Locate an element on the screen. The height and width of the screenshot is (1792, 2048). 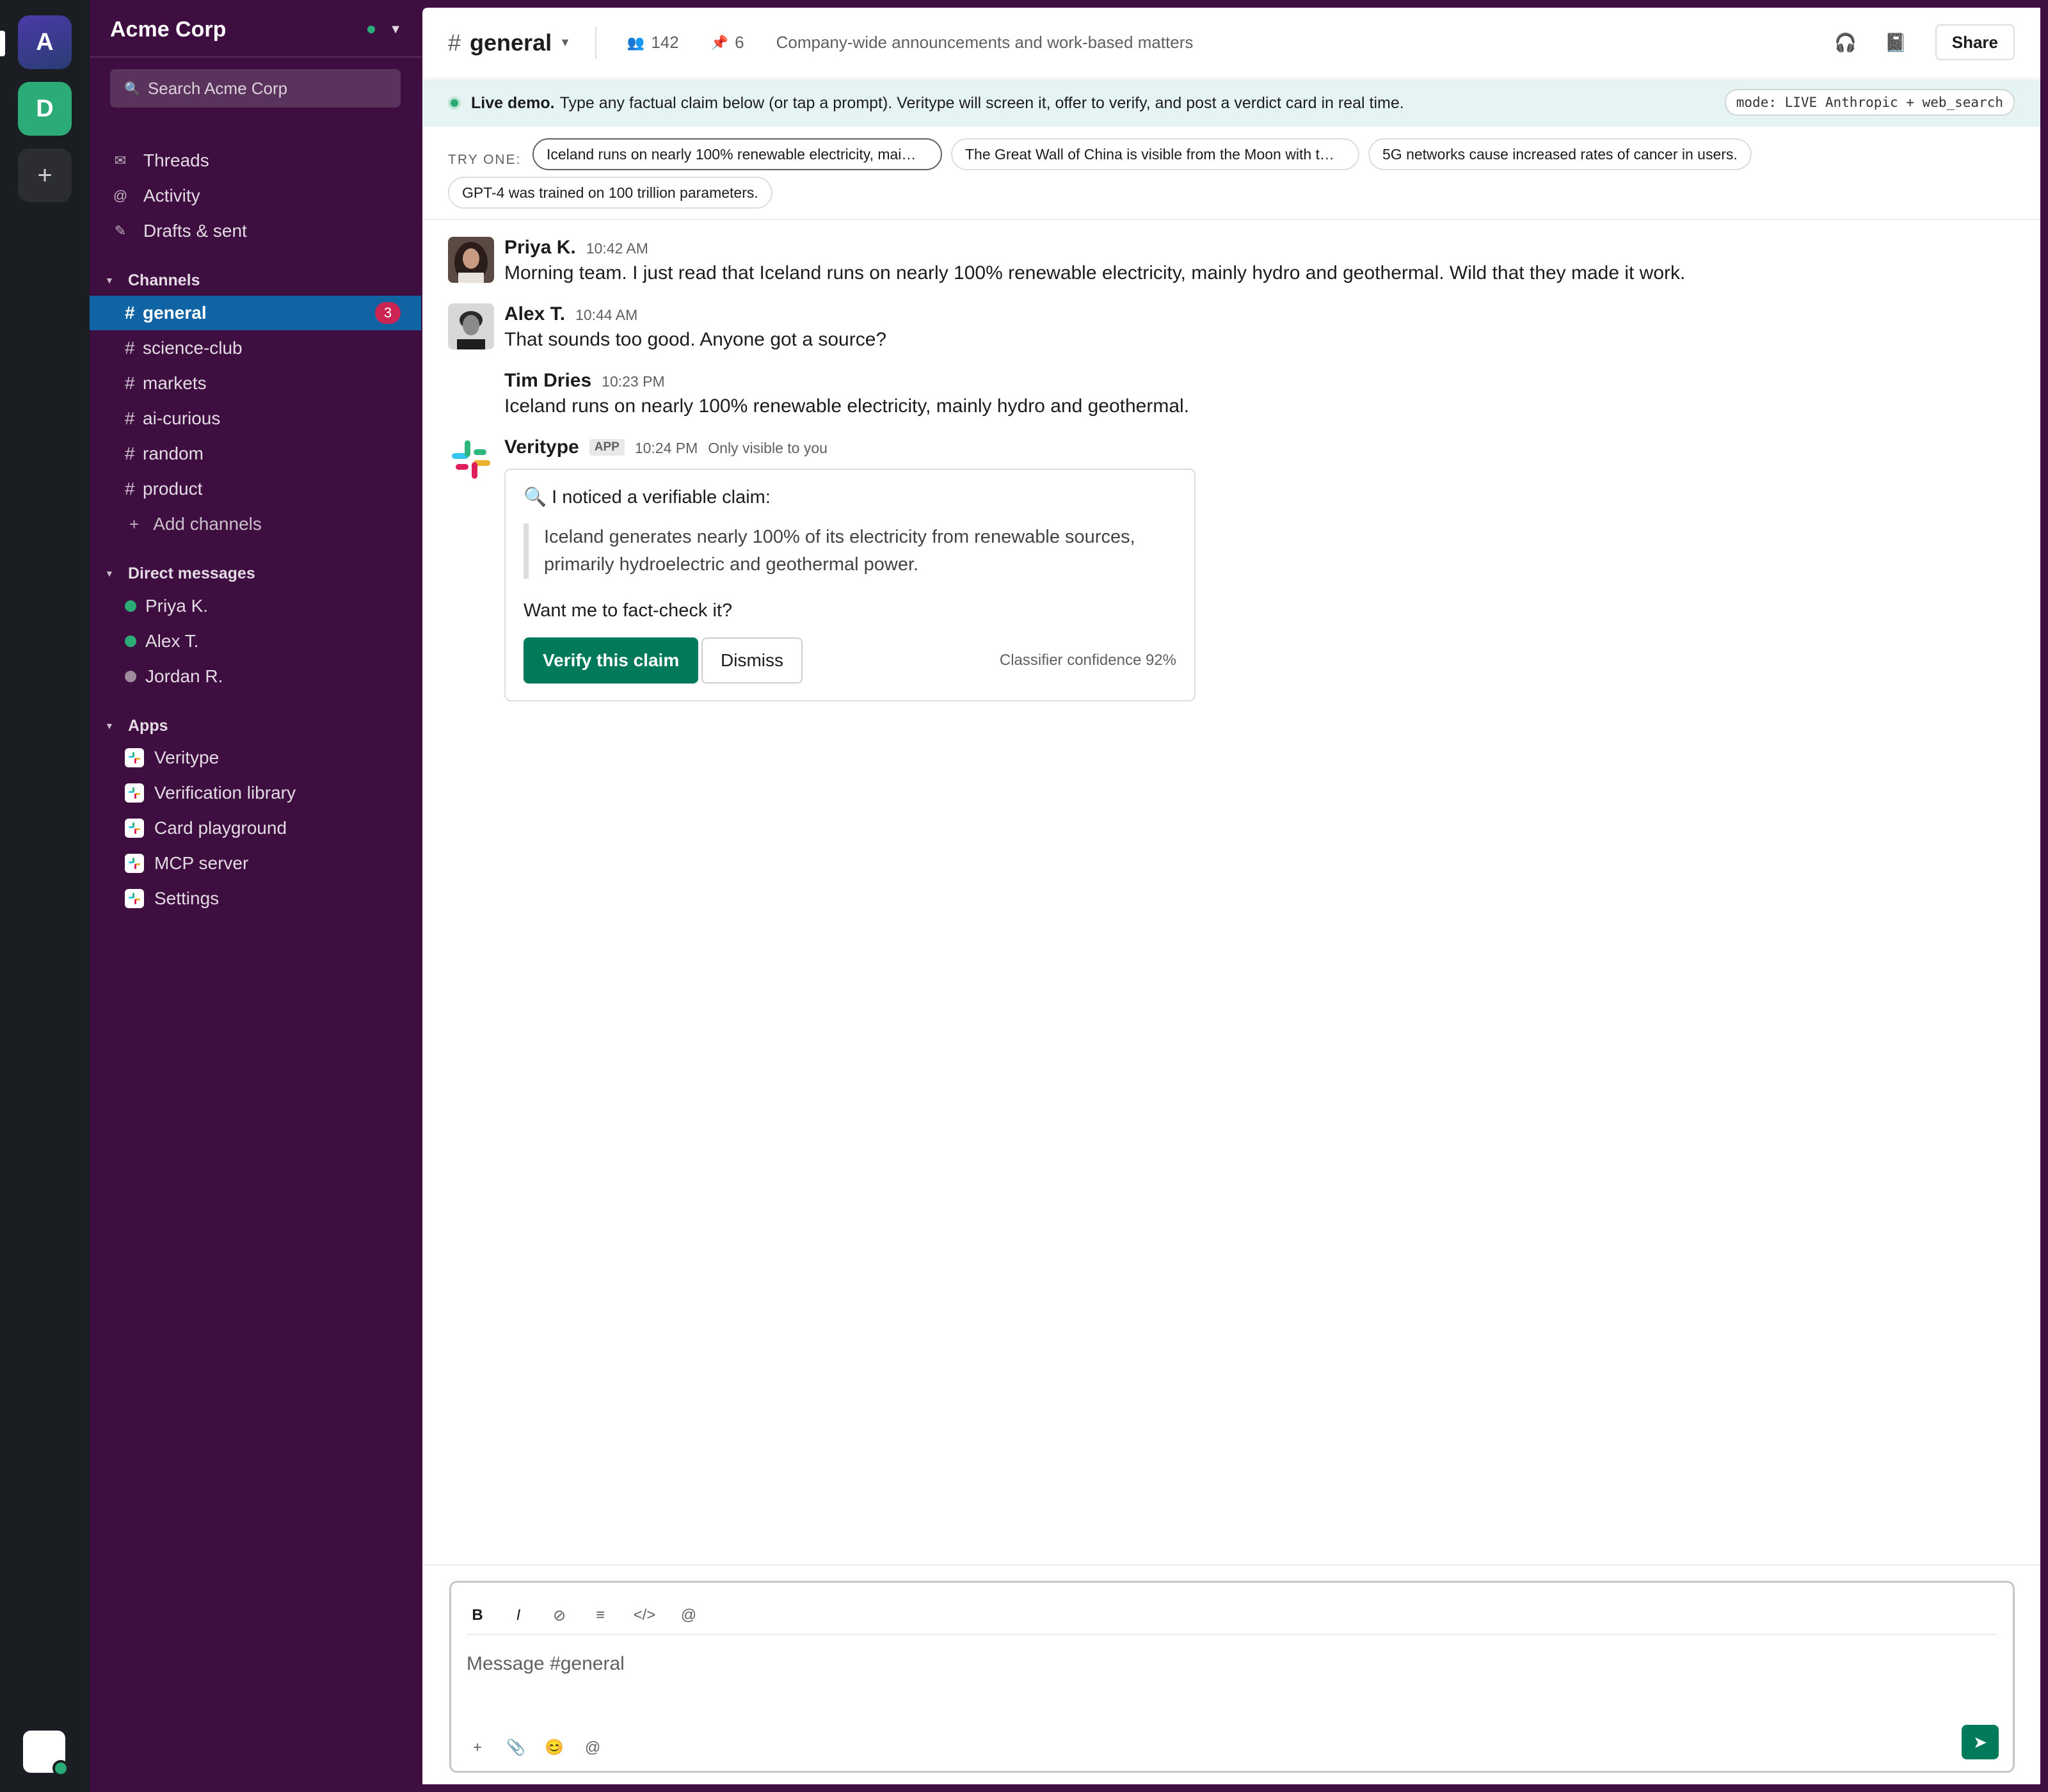
pin-icon: 📌 is located at coordinates (719, 42).